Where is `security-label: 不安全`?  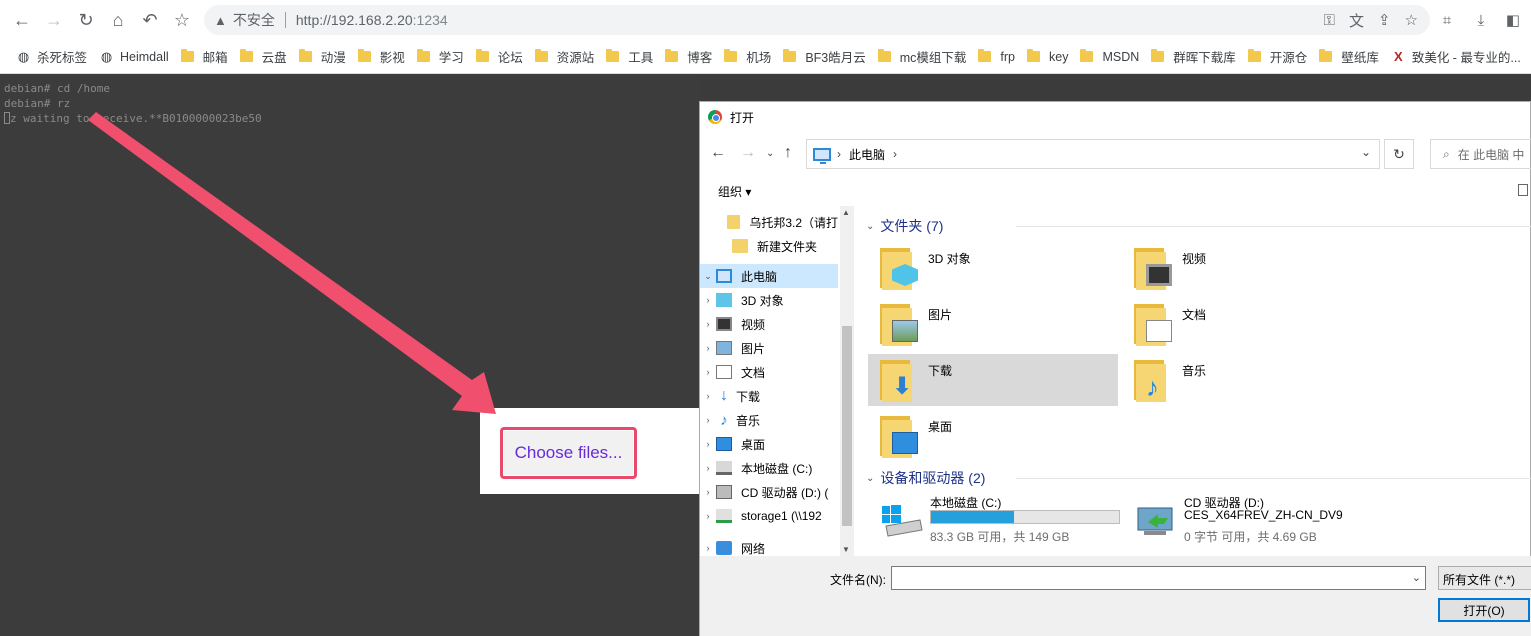 security-label: 不安全 is located at coordinates (253, 20).